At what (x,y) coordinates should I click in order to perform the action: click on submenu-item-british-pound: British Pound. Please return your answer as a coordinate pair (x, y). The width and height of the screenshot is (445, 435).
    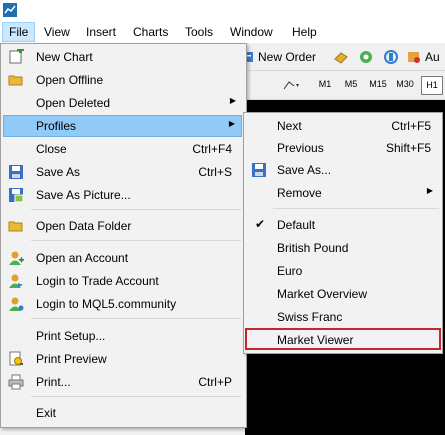
    Looking at the image, I should click on (342, 248).